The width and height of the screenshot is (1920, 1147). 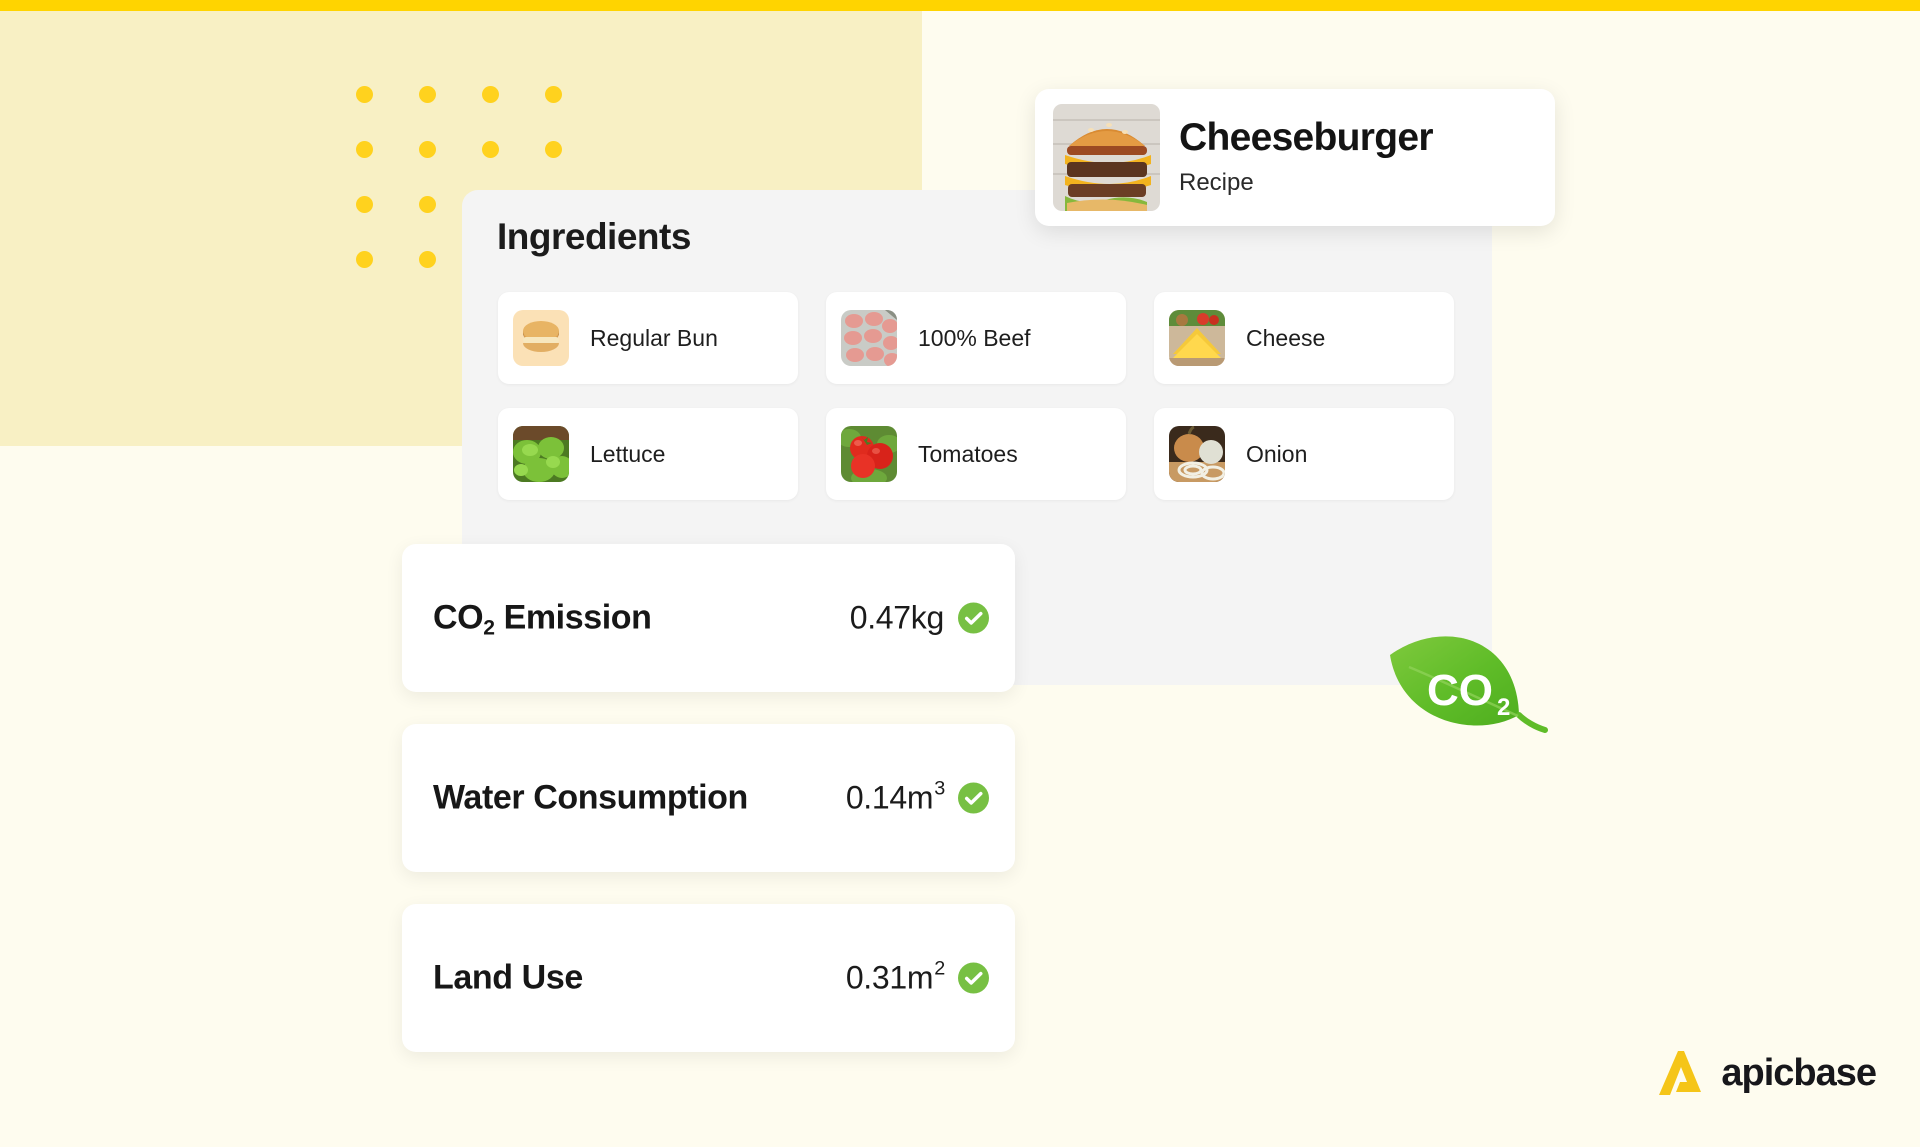 I want to click on metric-card-water-consumption: Water Consumption 0.14m3, so click(x=708, y=798).